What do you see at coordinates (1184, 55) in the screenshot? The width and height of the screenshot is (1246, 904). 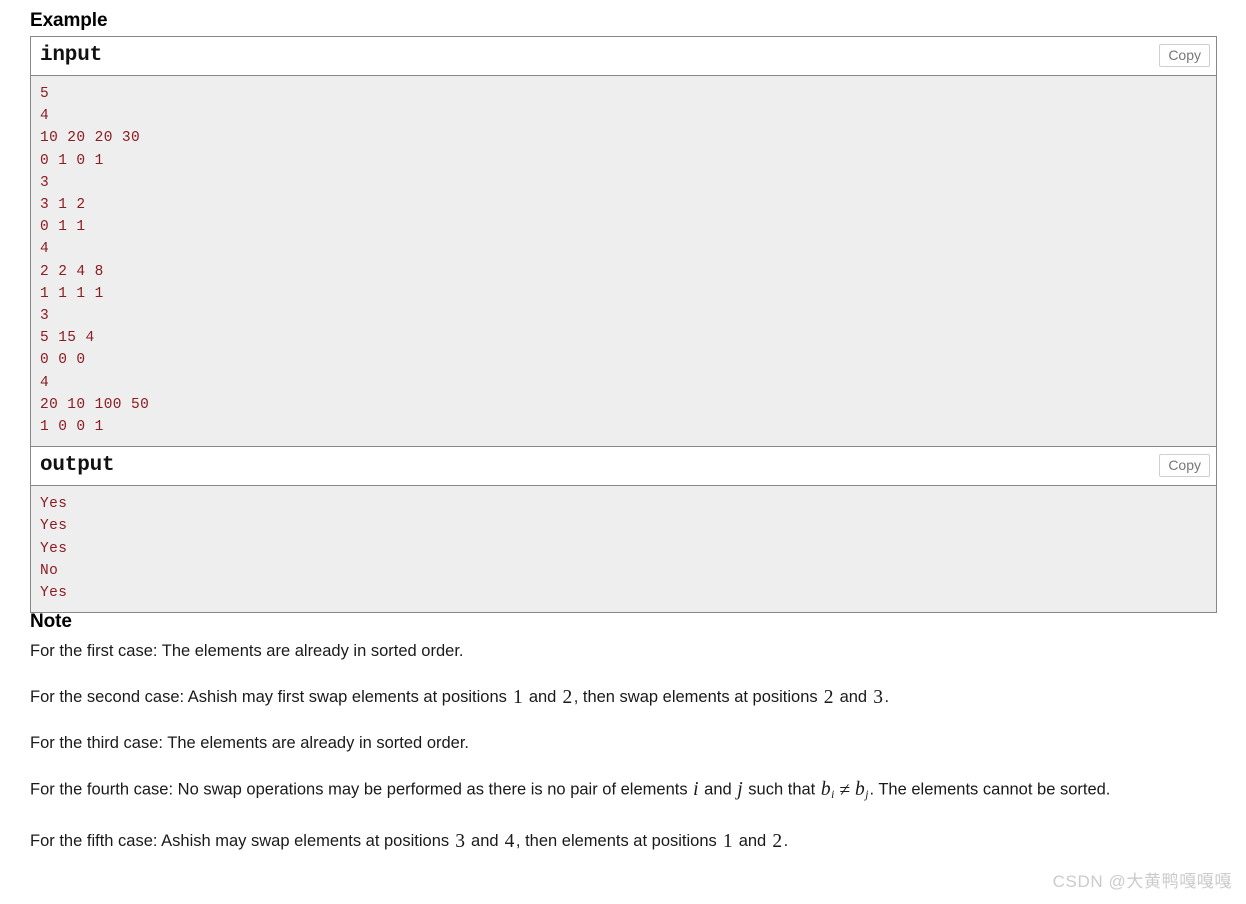 I see `copy-input-button: Copy` at bounding box center [1184, 55].